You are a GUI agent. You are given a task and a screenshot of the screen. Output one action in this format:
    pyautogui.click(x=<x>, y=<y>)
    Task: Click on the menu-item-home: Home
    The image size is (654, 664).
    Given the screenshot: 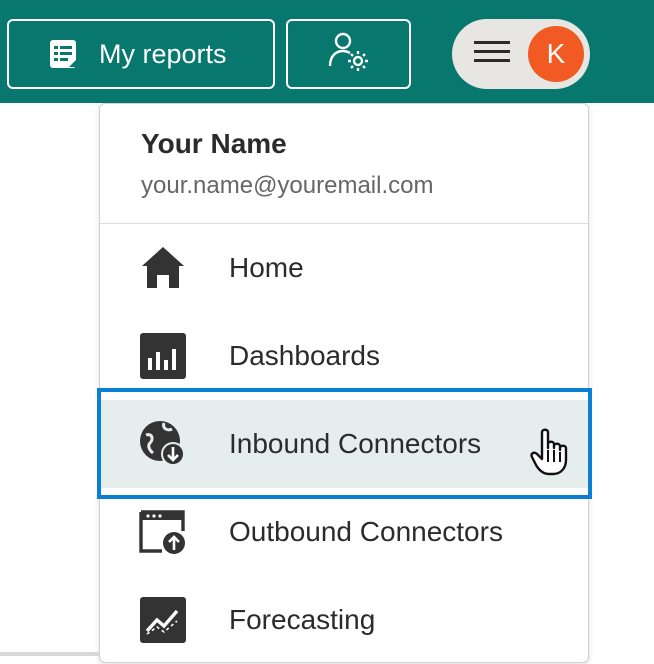 What is the action you would take?
    pyautogui.click(x=344, y=268)
    